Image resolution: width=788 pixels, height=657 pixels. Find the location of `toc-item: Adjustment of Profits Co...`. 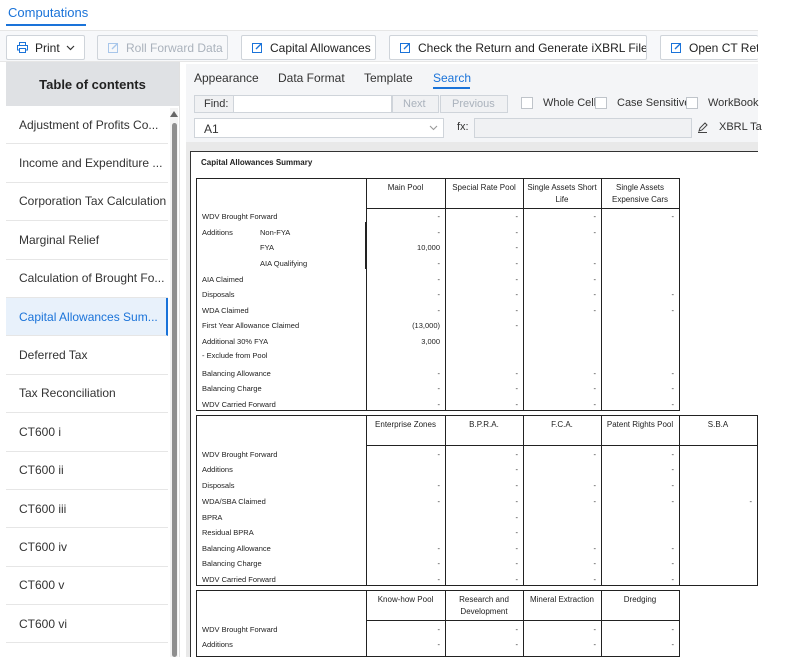

toc-item: Adjustment of Profits Co... is located at coordinates (87, 125).